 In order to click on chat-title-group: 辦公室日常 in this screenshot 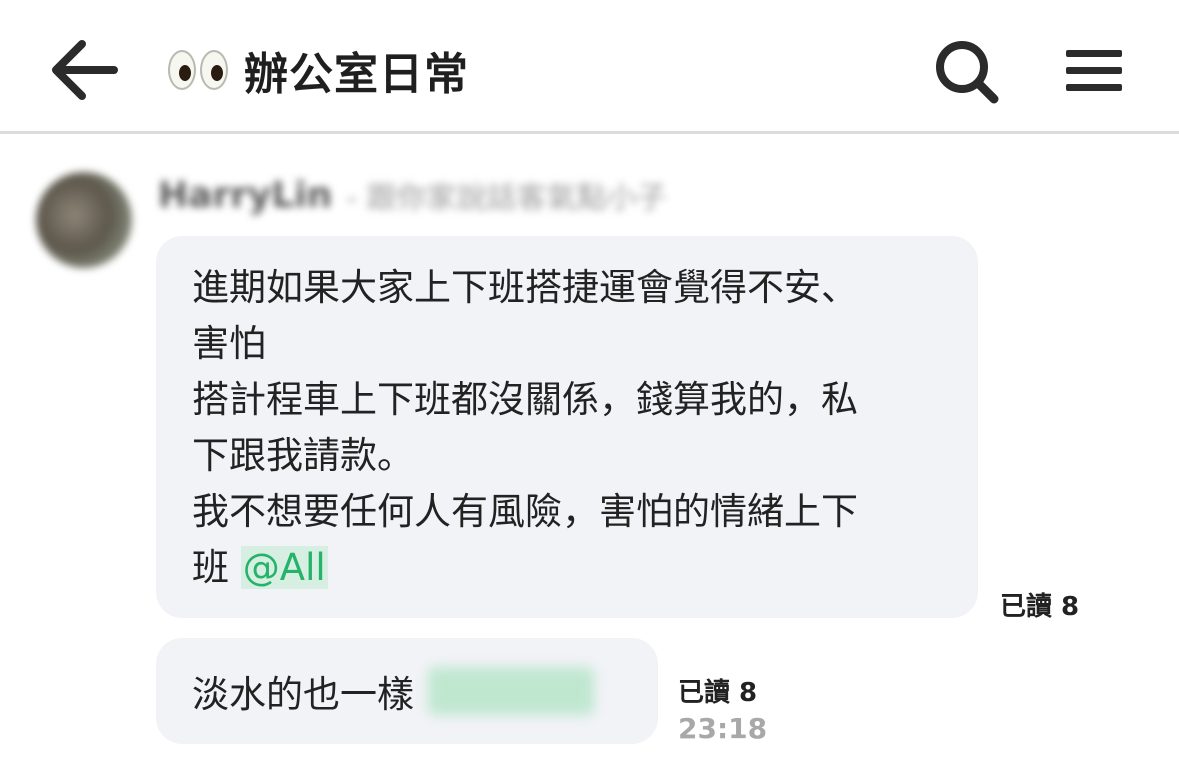, I will do `click(318, 70)`.